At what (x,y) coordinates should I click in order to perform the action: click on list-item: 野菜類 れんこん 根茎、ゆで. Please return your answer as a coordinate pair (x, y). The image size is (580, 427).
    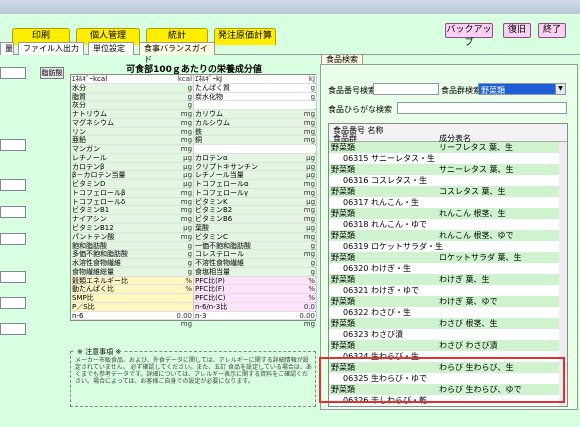
    Looking at the image, I should click on (448, 235).